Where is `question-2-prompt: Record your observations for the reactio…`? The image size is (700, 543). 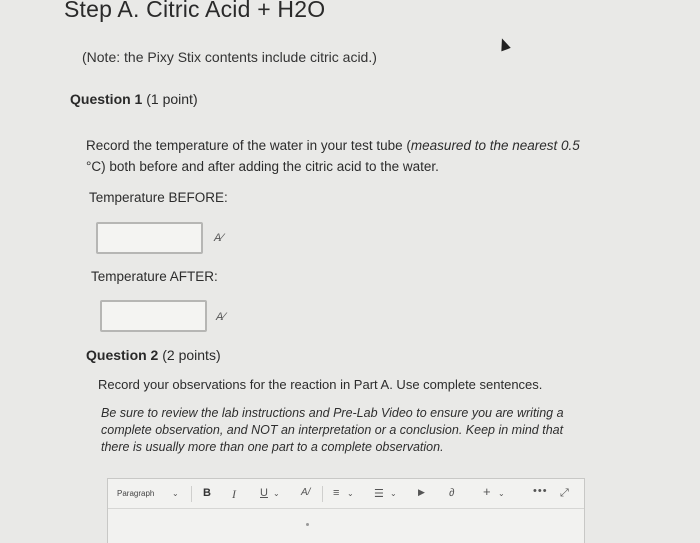
question-2-prompt: Record your observations for the reactio… is located at coordinates (320, 384).